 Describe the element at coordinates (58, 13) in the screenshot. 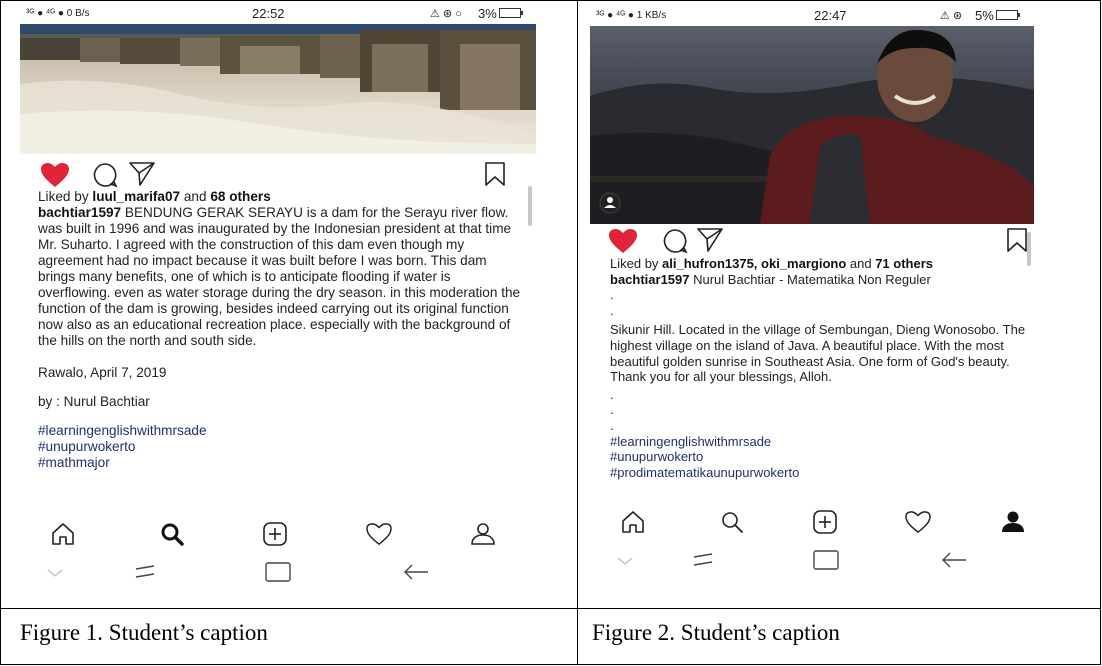

I see `network-indicator: ³ᴳ ● ⁴ᴳ ● 0 B/s` at that location.